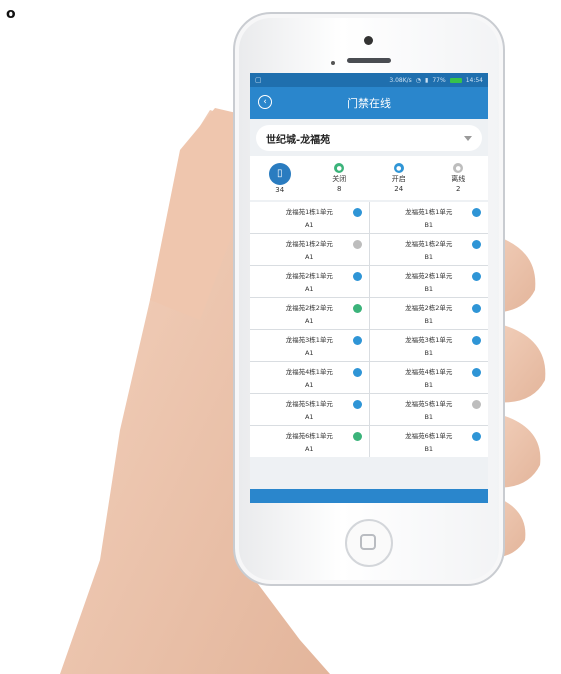  What do you see at coordinates (428, 441) in the screenshot?
I see `door-item: 龙福苑6栋1单元 B1` at bounding box center [428, 441].